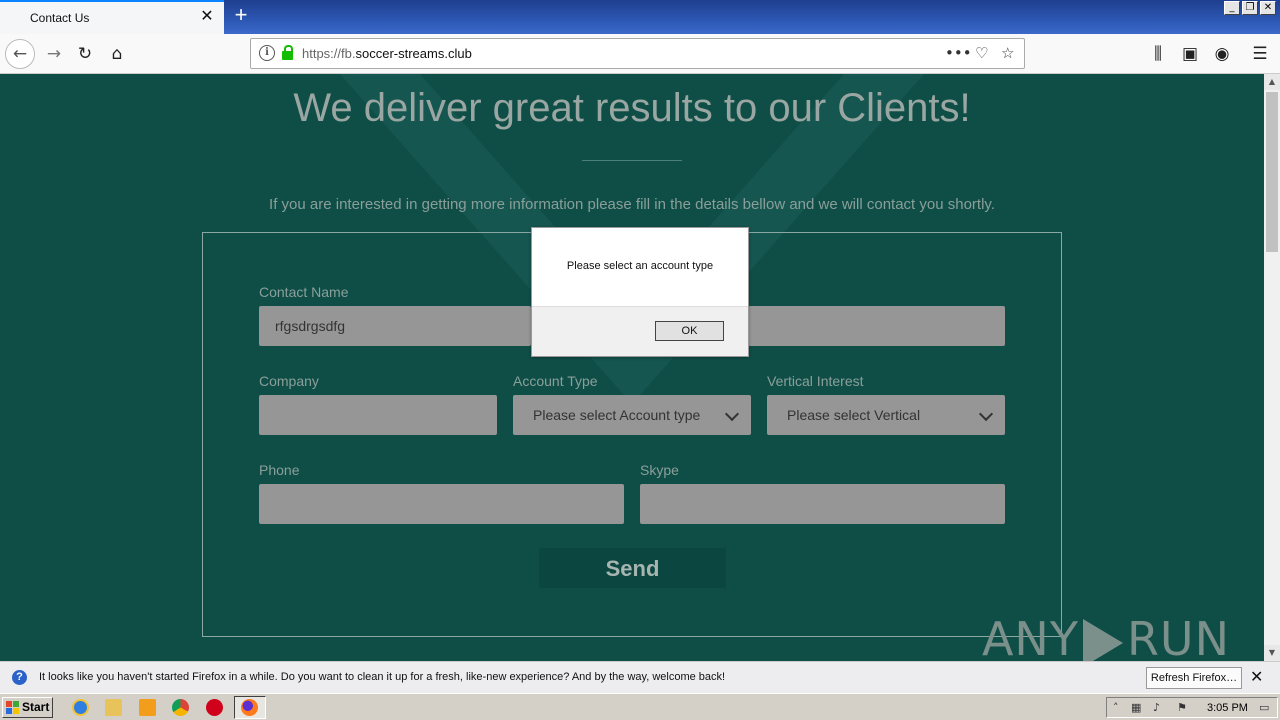 The image size is (1280, 720). Describe the element at coordinates (60, 18) in the screenshot. I see `tab-title: Contact Us` at that location.